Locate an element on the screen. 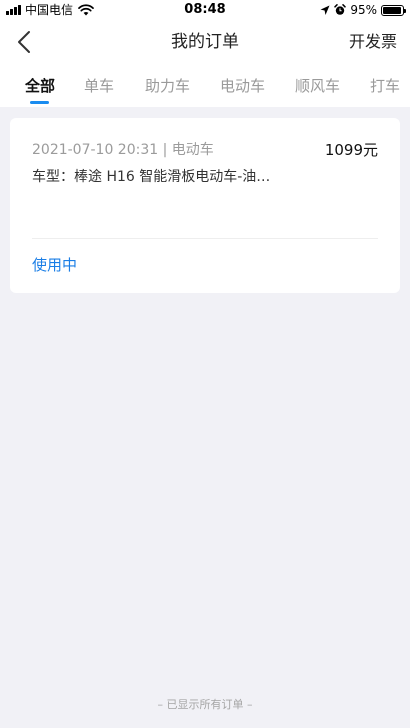  tab-all: 全部 is located at coordinates (40, 86).